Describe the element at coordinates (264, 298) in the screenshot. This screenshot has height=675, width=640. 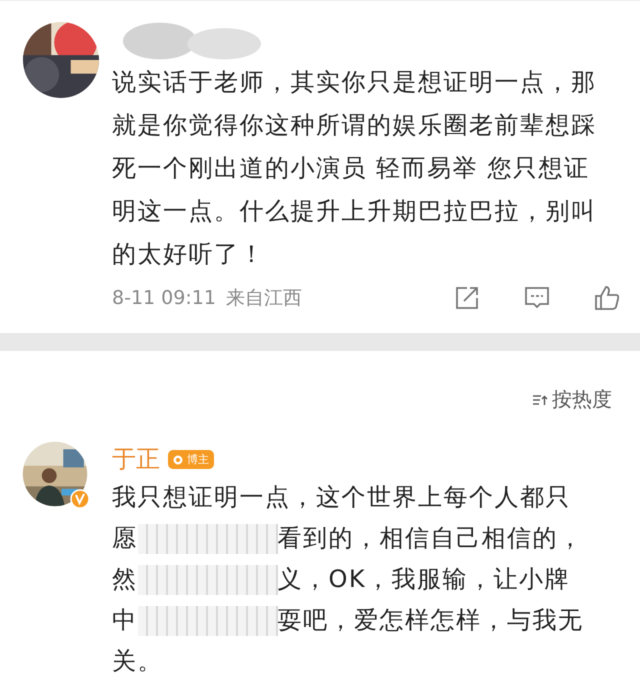
I see `comment-location: 来自江西` at that location.